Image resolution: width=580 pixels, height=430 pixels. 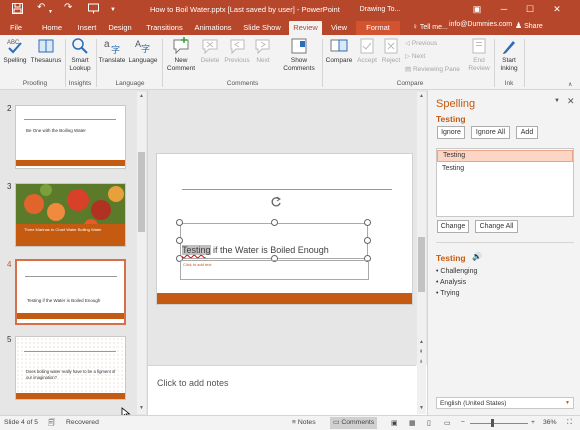 I want to click on slide-thumbnail-2: Be One with the Boiling Water, so click(x=70, y=137).